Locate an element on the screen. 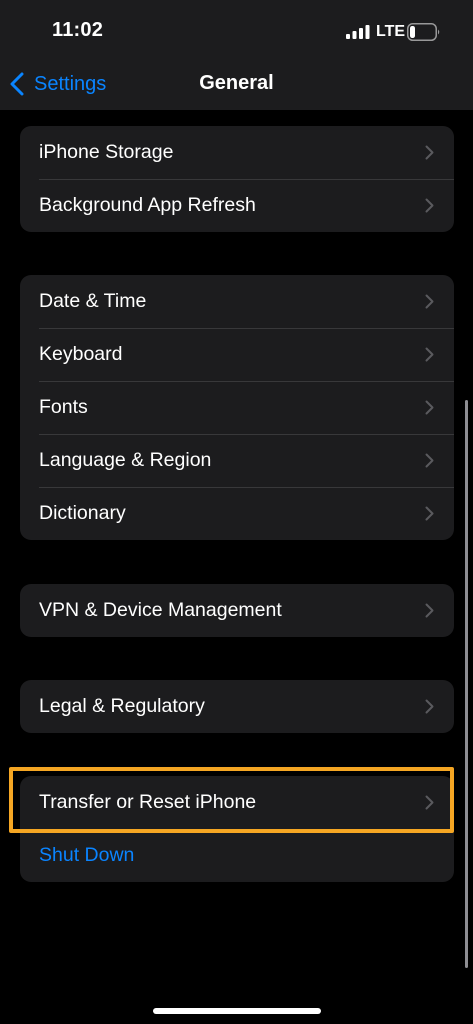 The width and height of the screenshot is (473, 1024). row-background-app-refresh: Background App Refresh is located at coordinates (237, 205).